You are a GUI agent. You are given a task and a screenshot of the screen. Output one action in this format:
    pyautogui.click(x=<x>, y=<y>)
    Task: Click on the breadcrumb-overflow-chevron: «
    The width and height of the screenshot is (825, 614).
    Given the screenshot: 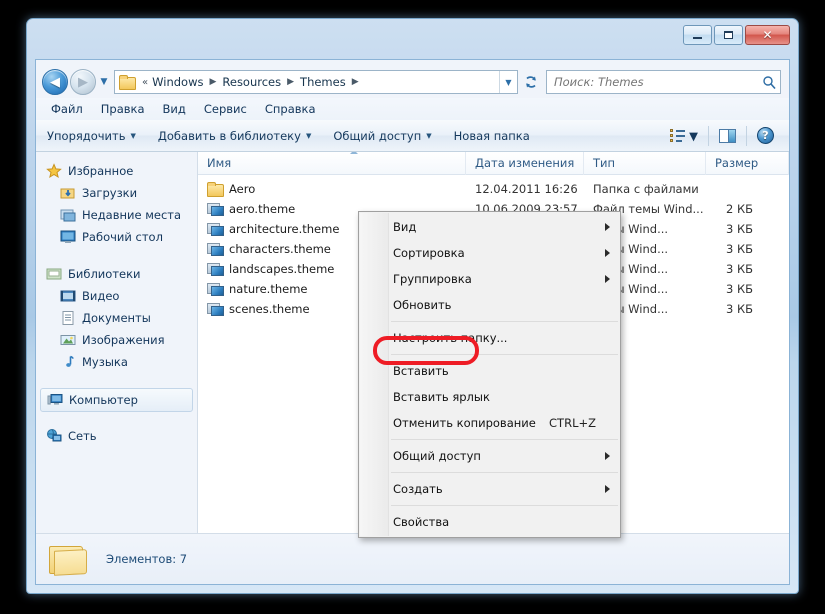 What is the action you would take?
    pyautogui.click(x=143, y=82)
    